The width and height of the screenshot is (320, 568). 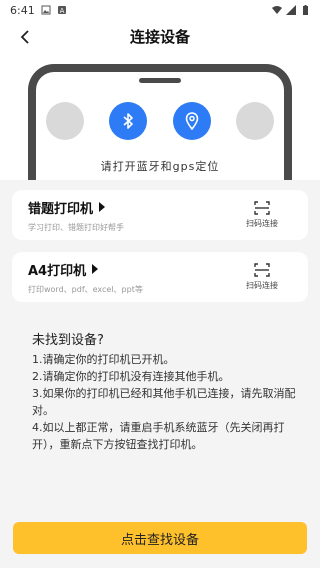 I want to click on card-title: 错题打印机, so click(x=61, y=209).